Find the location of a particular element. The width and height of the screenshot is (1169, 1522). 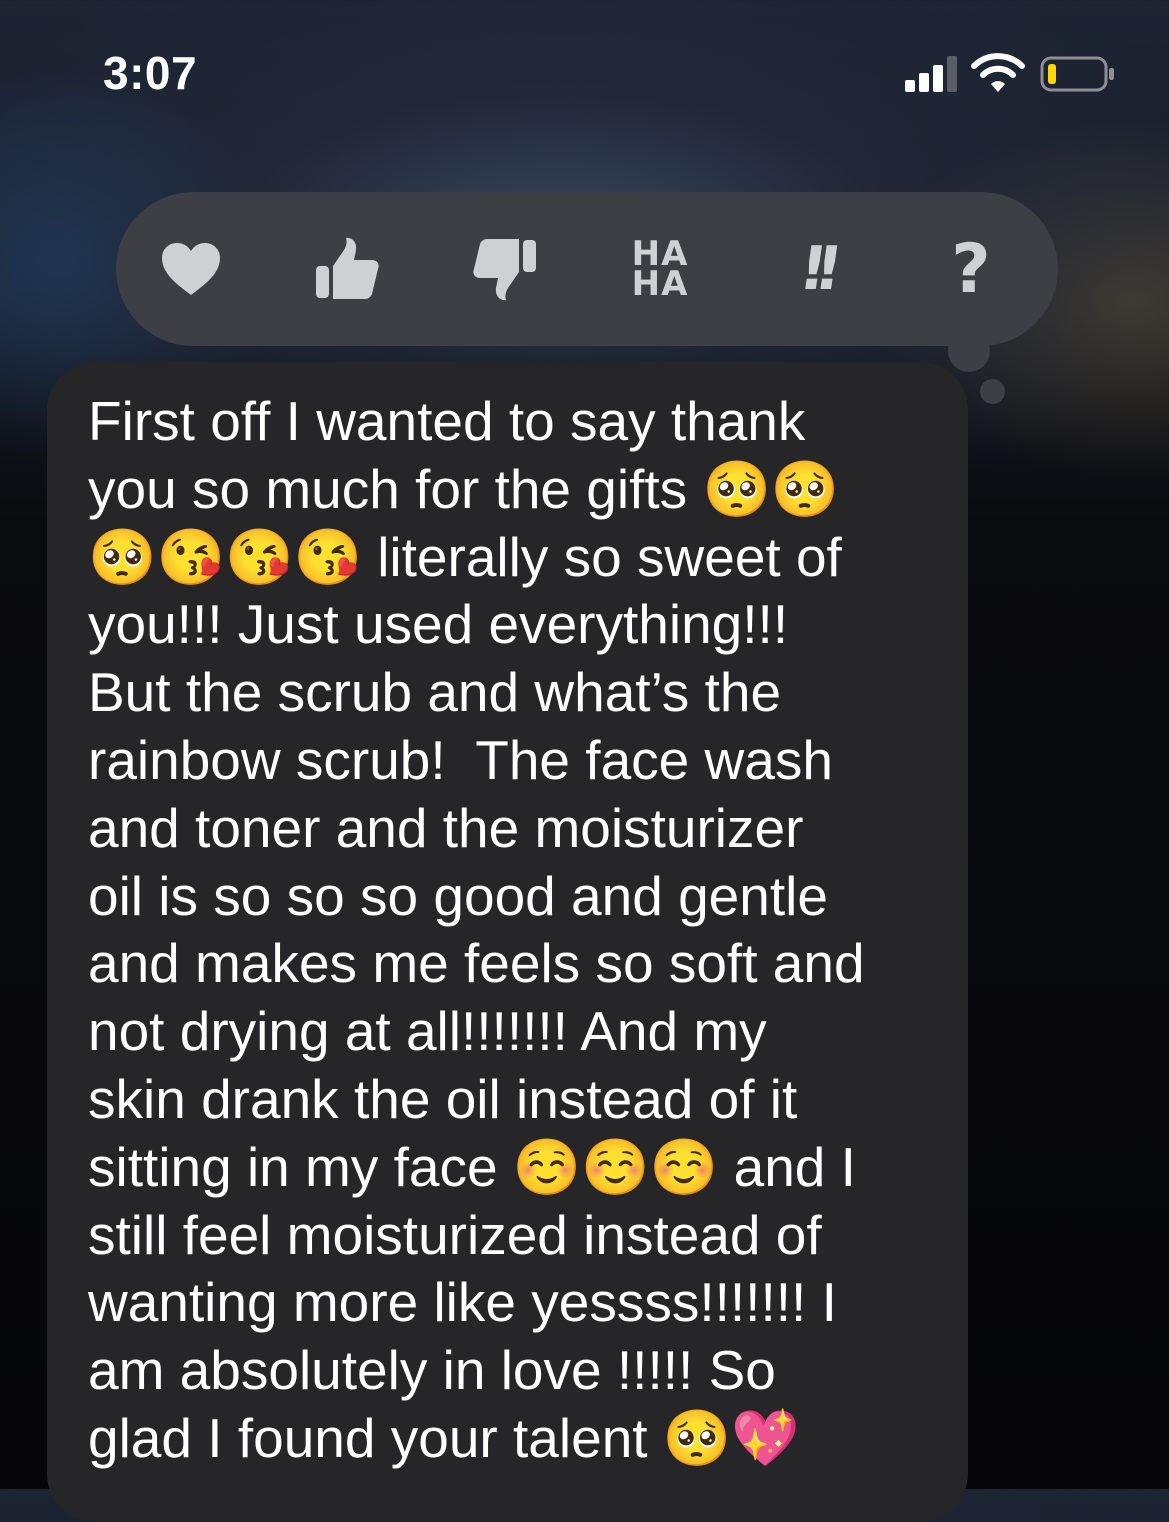

thumbs-down-reaction-button is located at coordinates (505, 269).